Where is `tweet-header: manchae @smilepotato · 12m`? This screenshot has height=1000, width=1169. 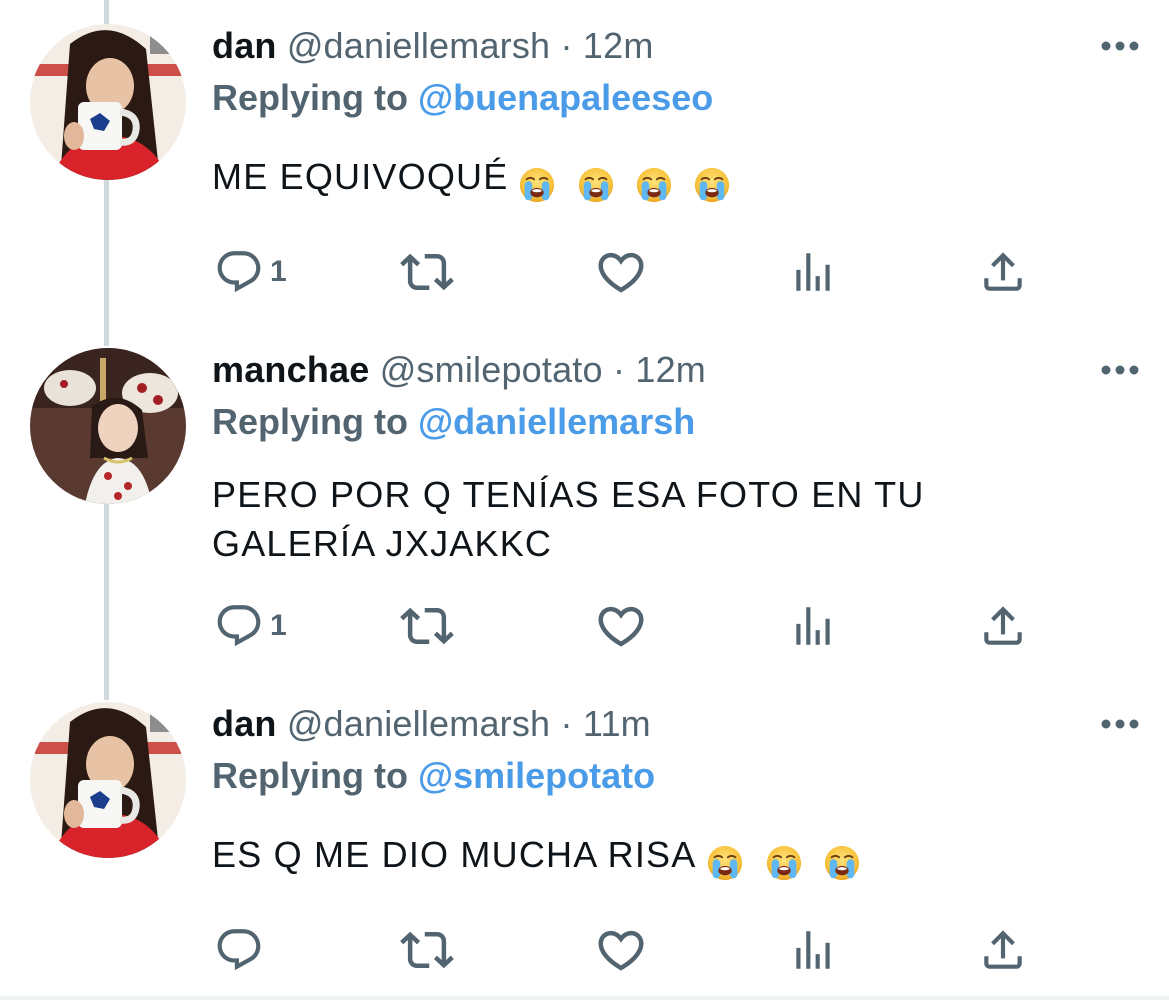 tweet-header: manchae @smilepotato · 12m is located at coordinates (459, 370).